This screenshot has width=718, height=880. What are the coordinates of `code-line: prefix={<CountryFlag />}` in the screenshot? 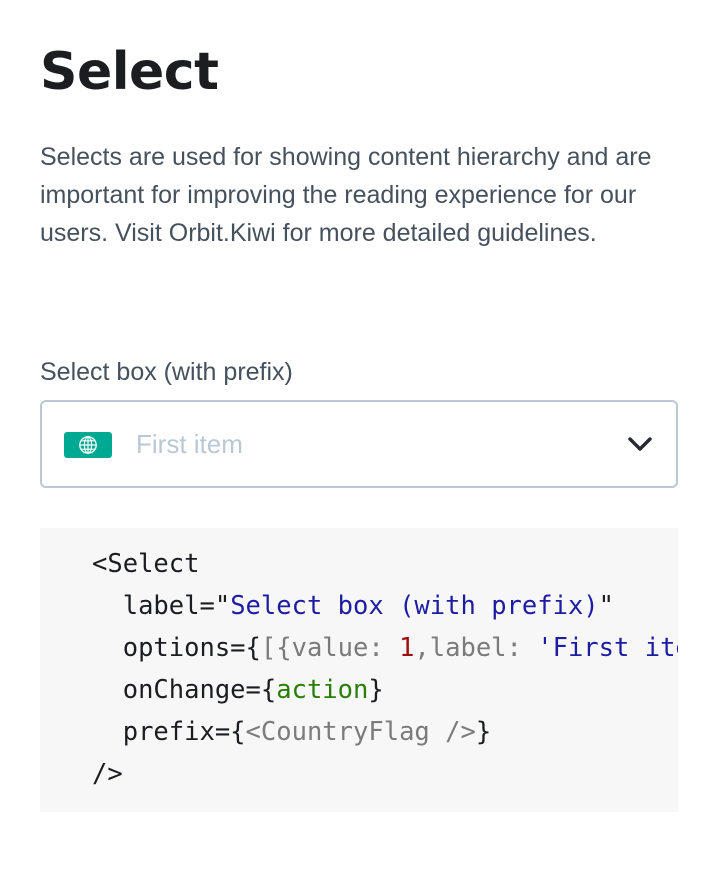 It's located at (307, 732).